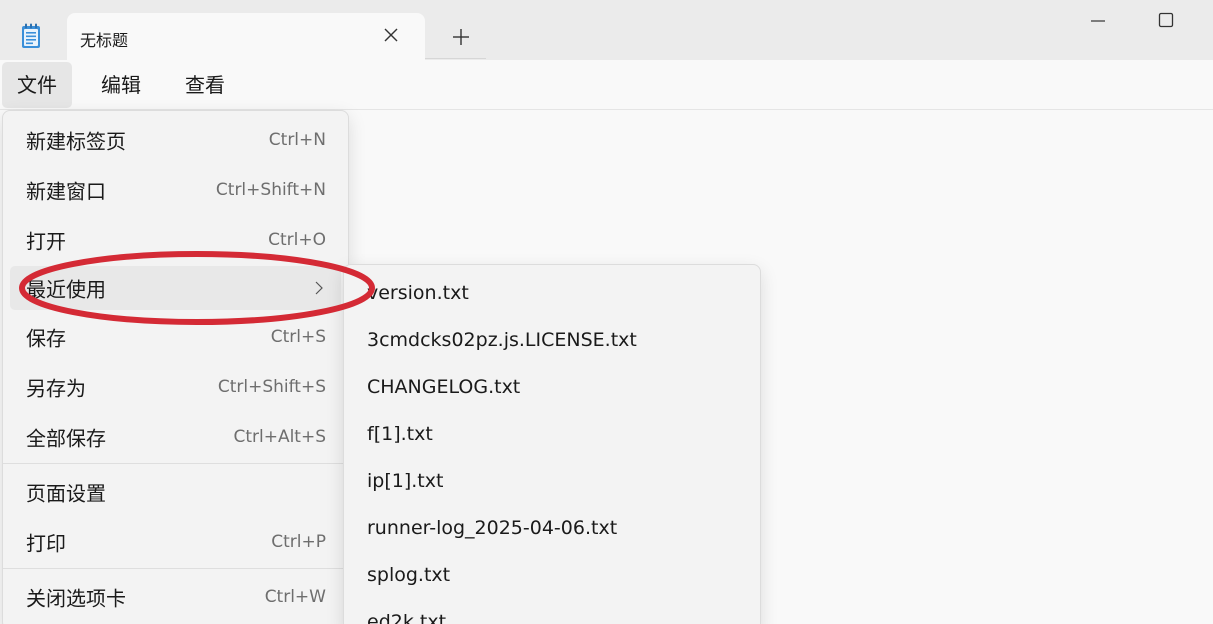 This screenshot has height=624, width=1213. Describe the element at coordinates (461, 37) in the screenshot. I see `plus-icon` at that location.